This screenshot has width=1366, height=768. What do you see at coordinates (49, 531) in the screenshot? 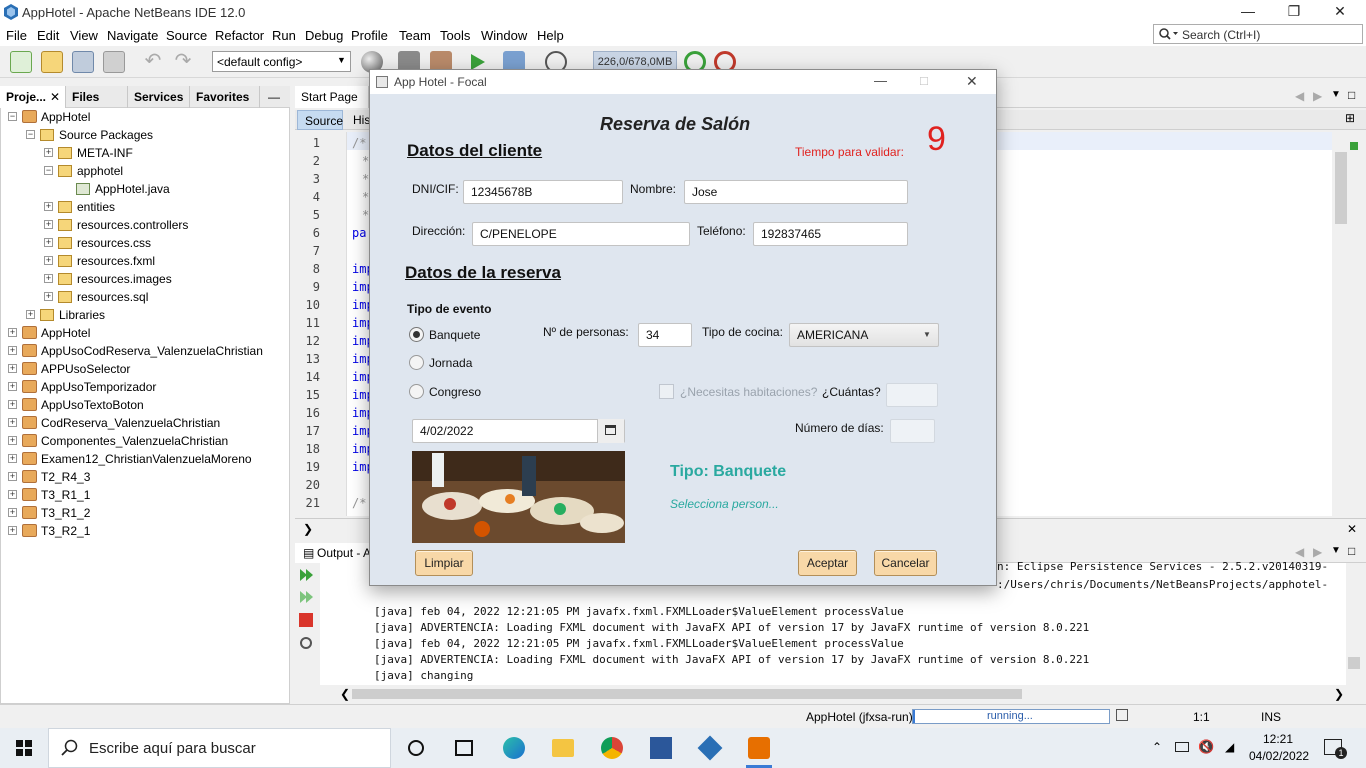
I see `tree-item: + T3_R2_1` at bounding box center [49, 531].